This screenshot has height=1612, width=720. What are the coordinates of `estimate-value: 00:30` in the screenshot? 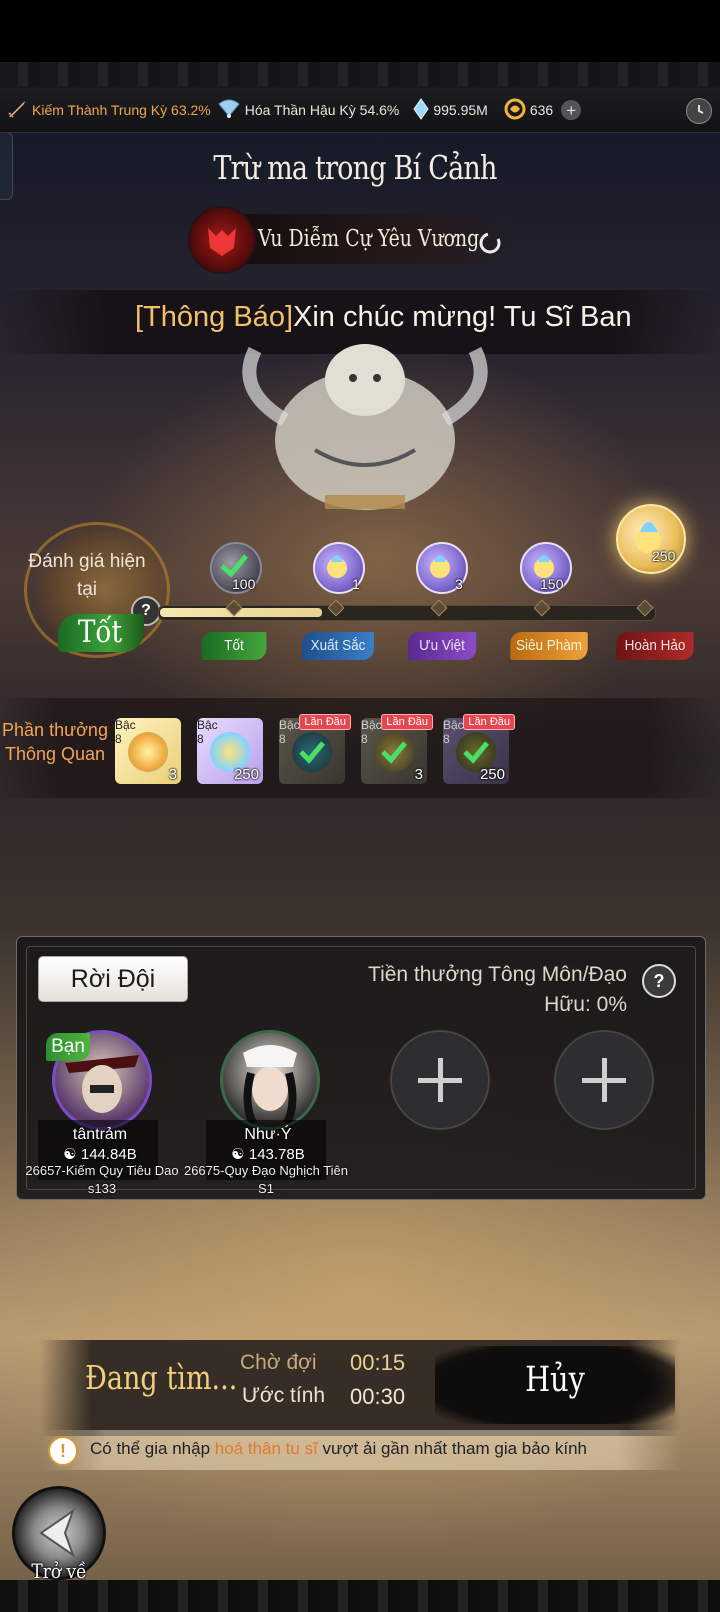 It's located at (378, 1396).